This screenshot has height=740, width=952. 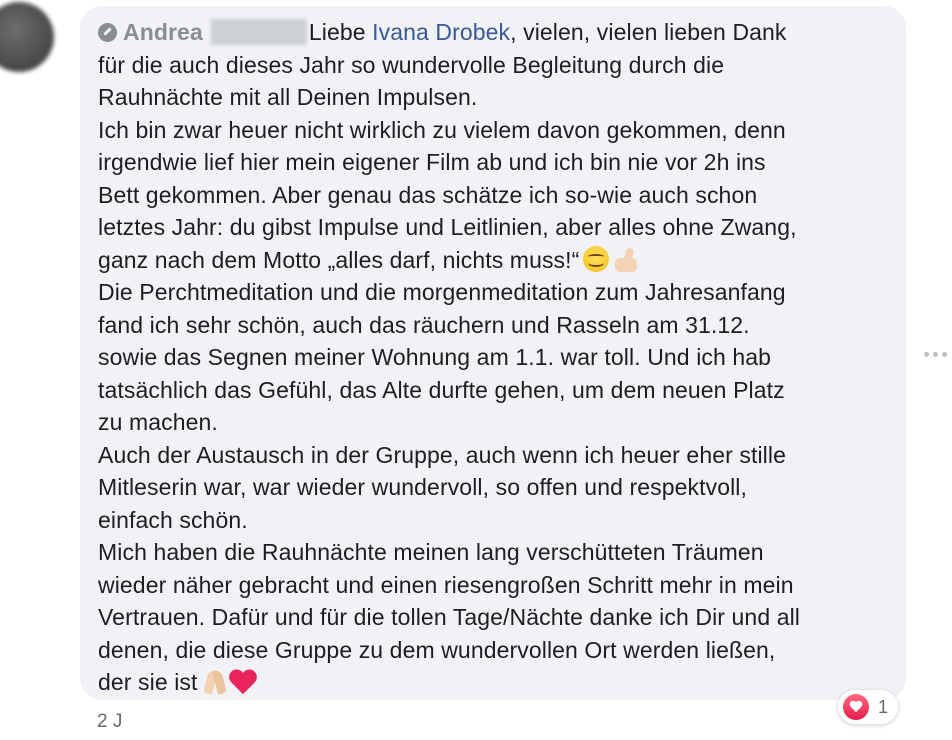 What do you see at coordinates (340, 32) in the screenshot?
I see `comment-text: Liebe` at bounding box center [340, 32].